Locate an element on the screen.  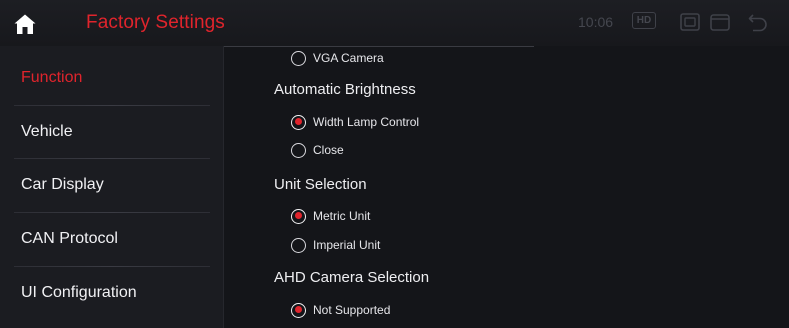
sidebar-item-label: Function is located at coordinates (52, 77).